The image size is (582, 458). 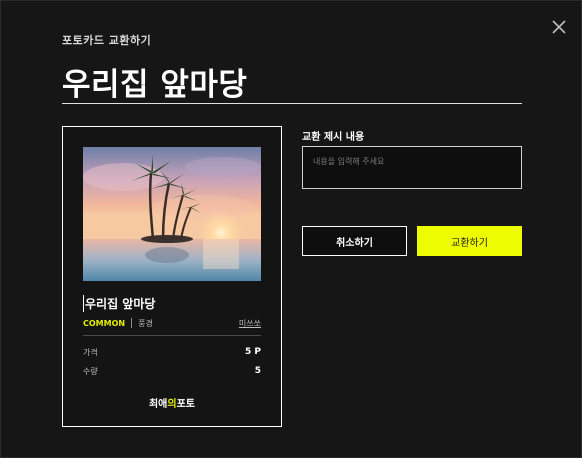 I want to click on close-button, so click(x=559, y=27).